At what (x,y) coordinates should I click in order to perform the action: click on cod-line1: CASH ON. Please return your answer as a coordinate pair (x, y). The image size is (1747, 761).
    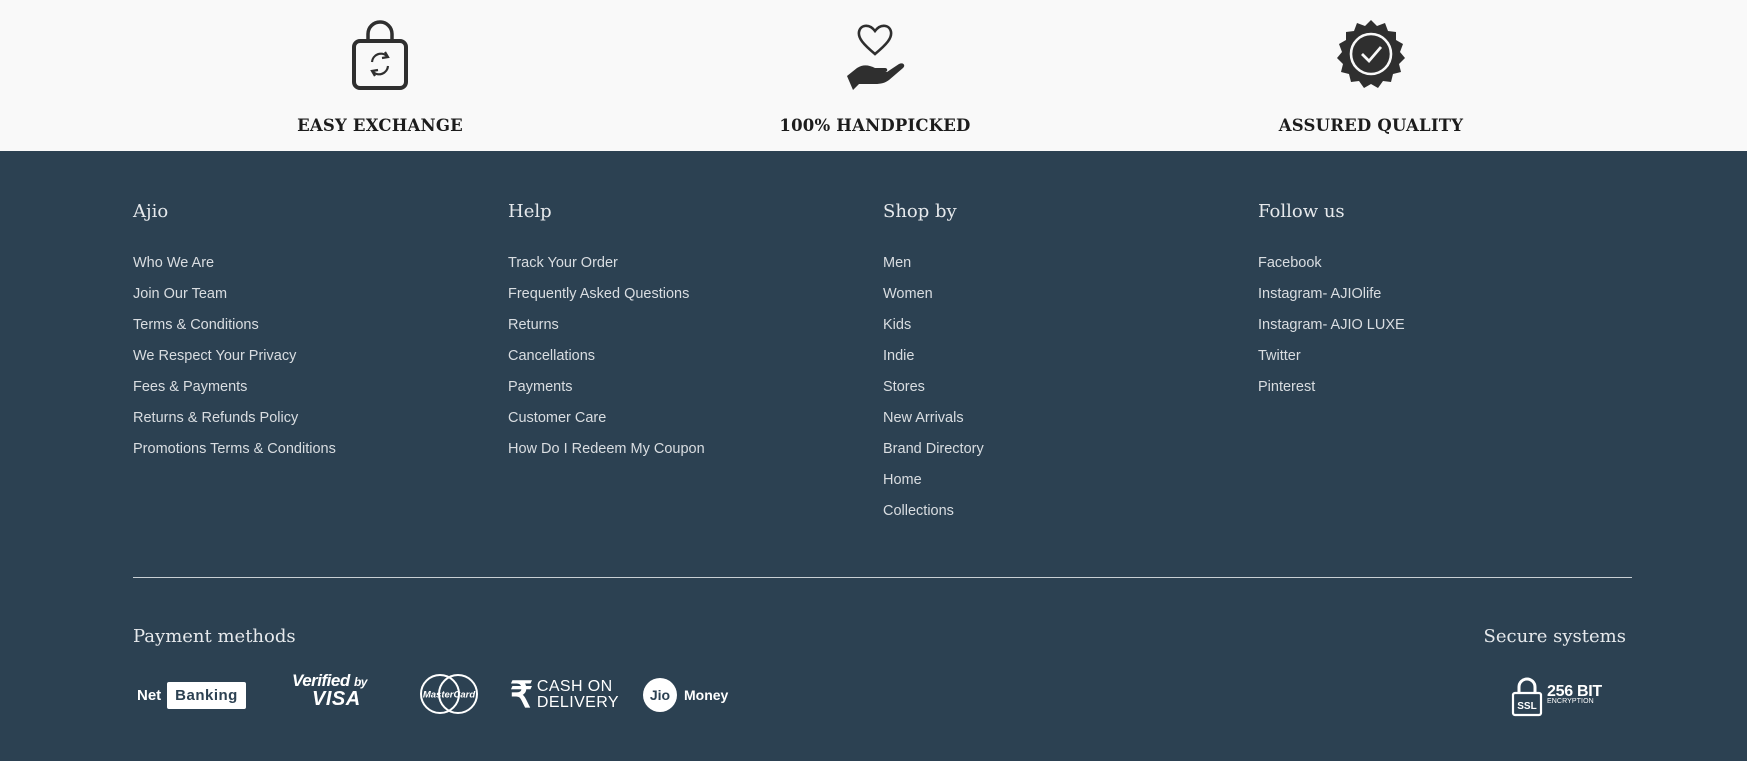
    Looking at the image, I should click on (574, 686).